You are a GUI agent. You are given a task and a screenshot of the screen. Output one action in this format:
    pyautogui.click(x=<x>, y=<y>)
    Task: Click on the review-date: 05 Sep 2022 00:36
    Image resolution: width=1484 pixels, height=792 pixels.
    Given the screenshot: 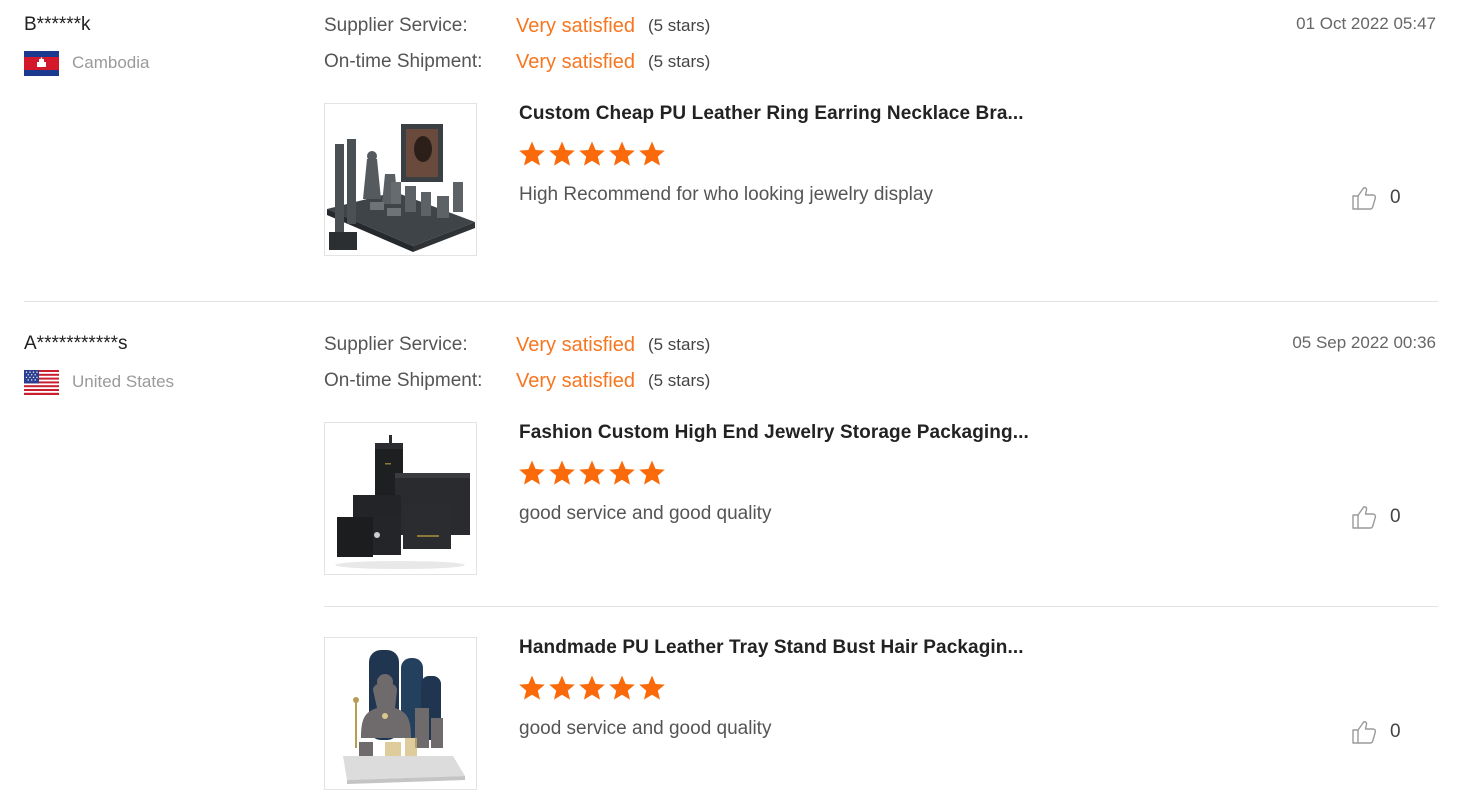 What is the action you would take?
    pyautogui.click(x=1364, y=342)
    